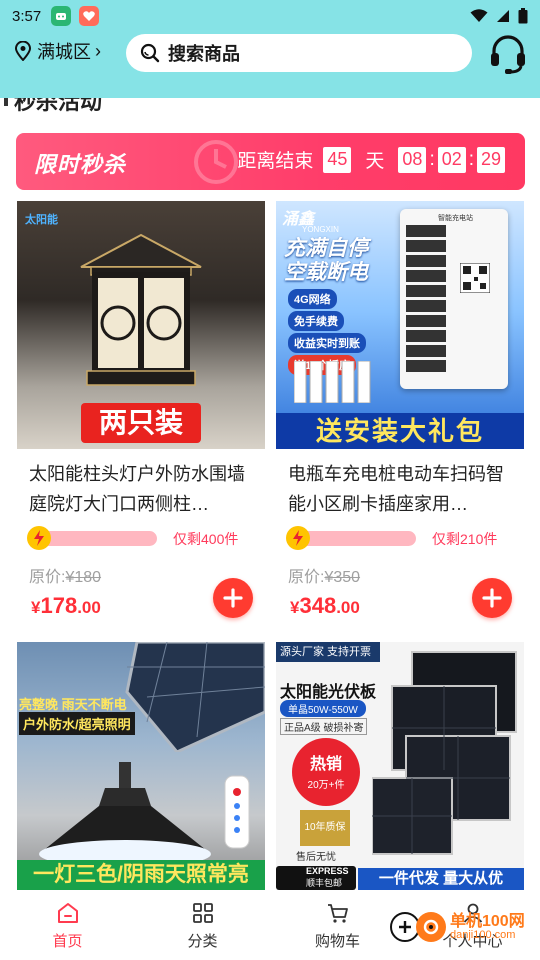 Image resolution: width=540 pixels, height=960 pixels. I want to click on solar-panels-illustration, so click(444, 753).